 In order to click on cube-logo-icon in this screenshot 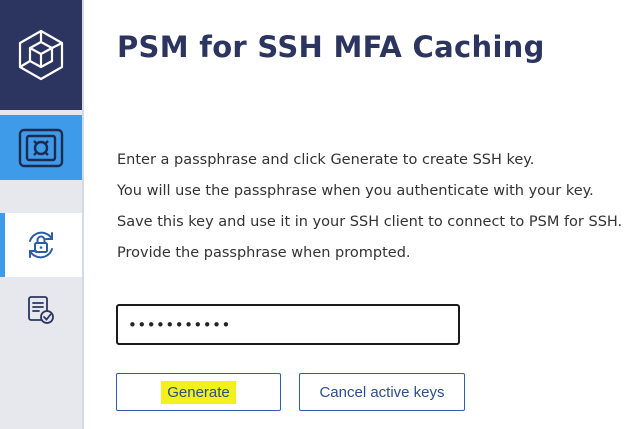, I will do `click(41, 55)`.